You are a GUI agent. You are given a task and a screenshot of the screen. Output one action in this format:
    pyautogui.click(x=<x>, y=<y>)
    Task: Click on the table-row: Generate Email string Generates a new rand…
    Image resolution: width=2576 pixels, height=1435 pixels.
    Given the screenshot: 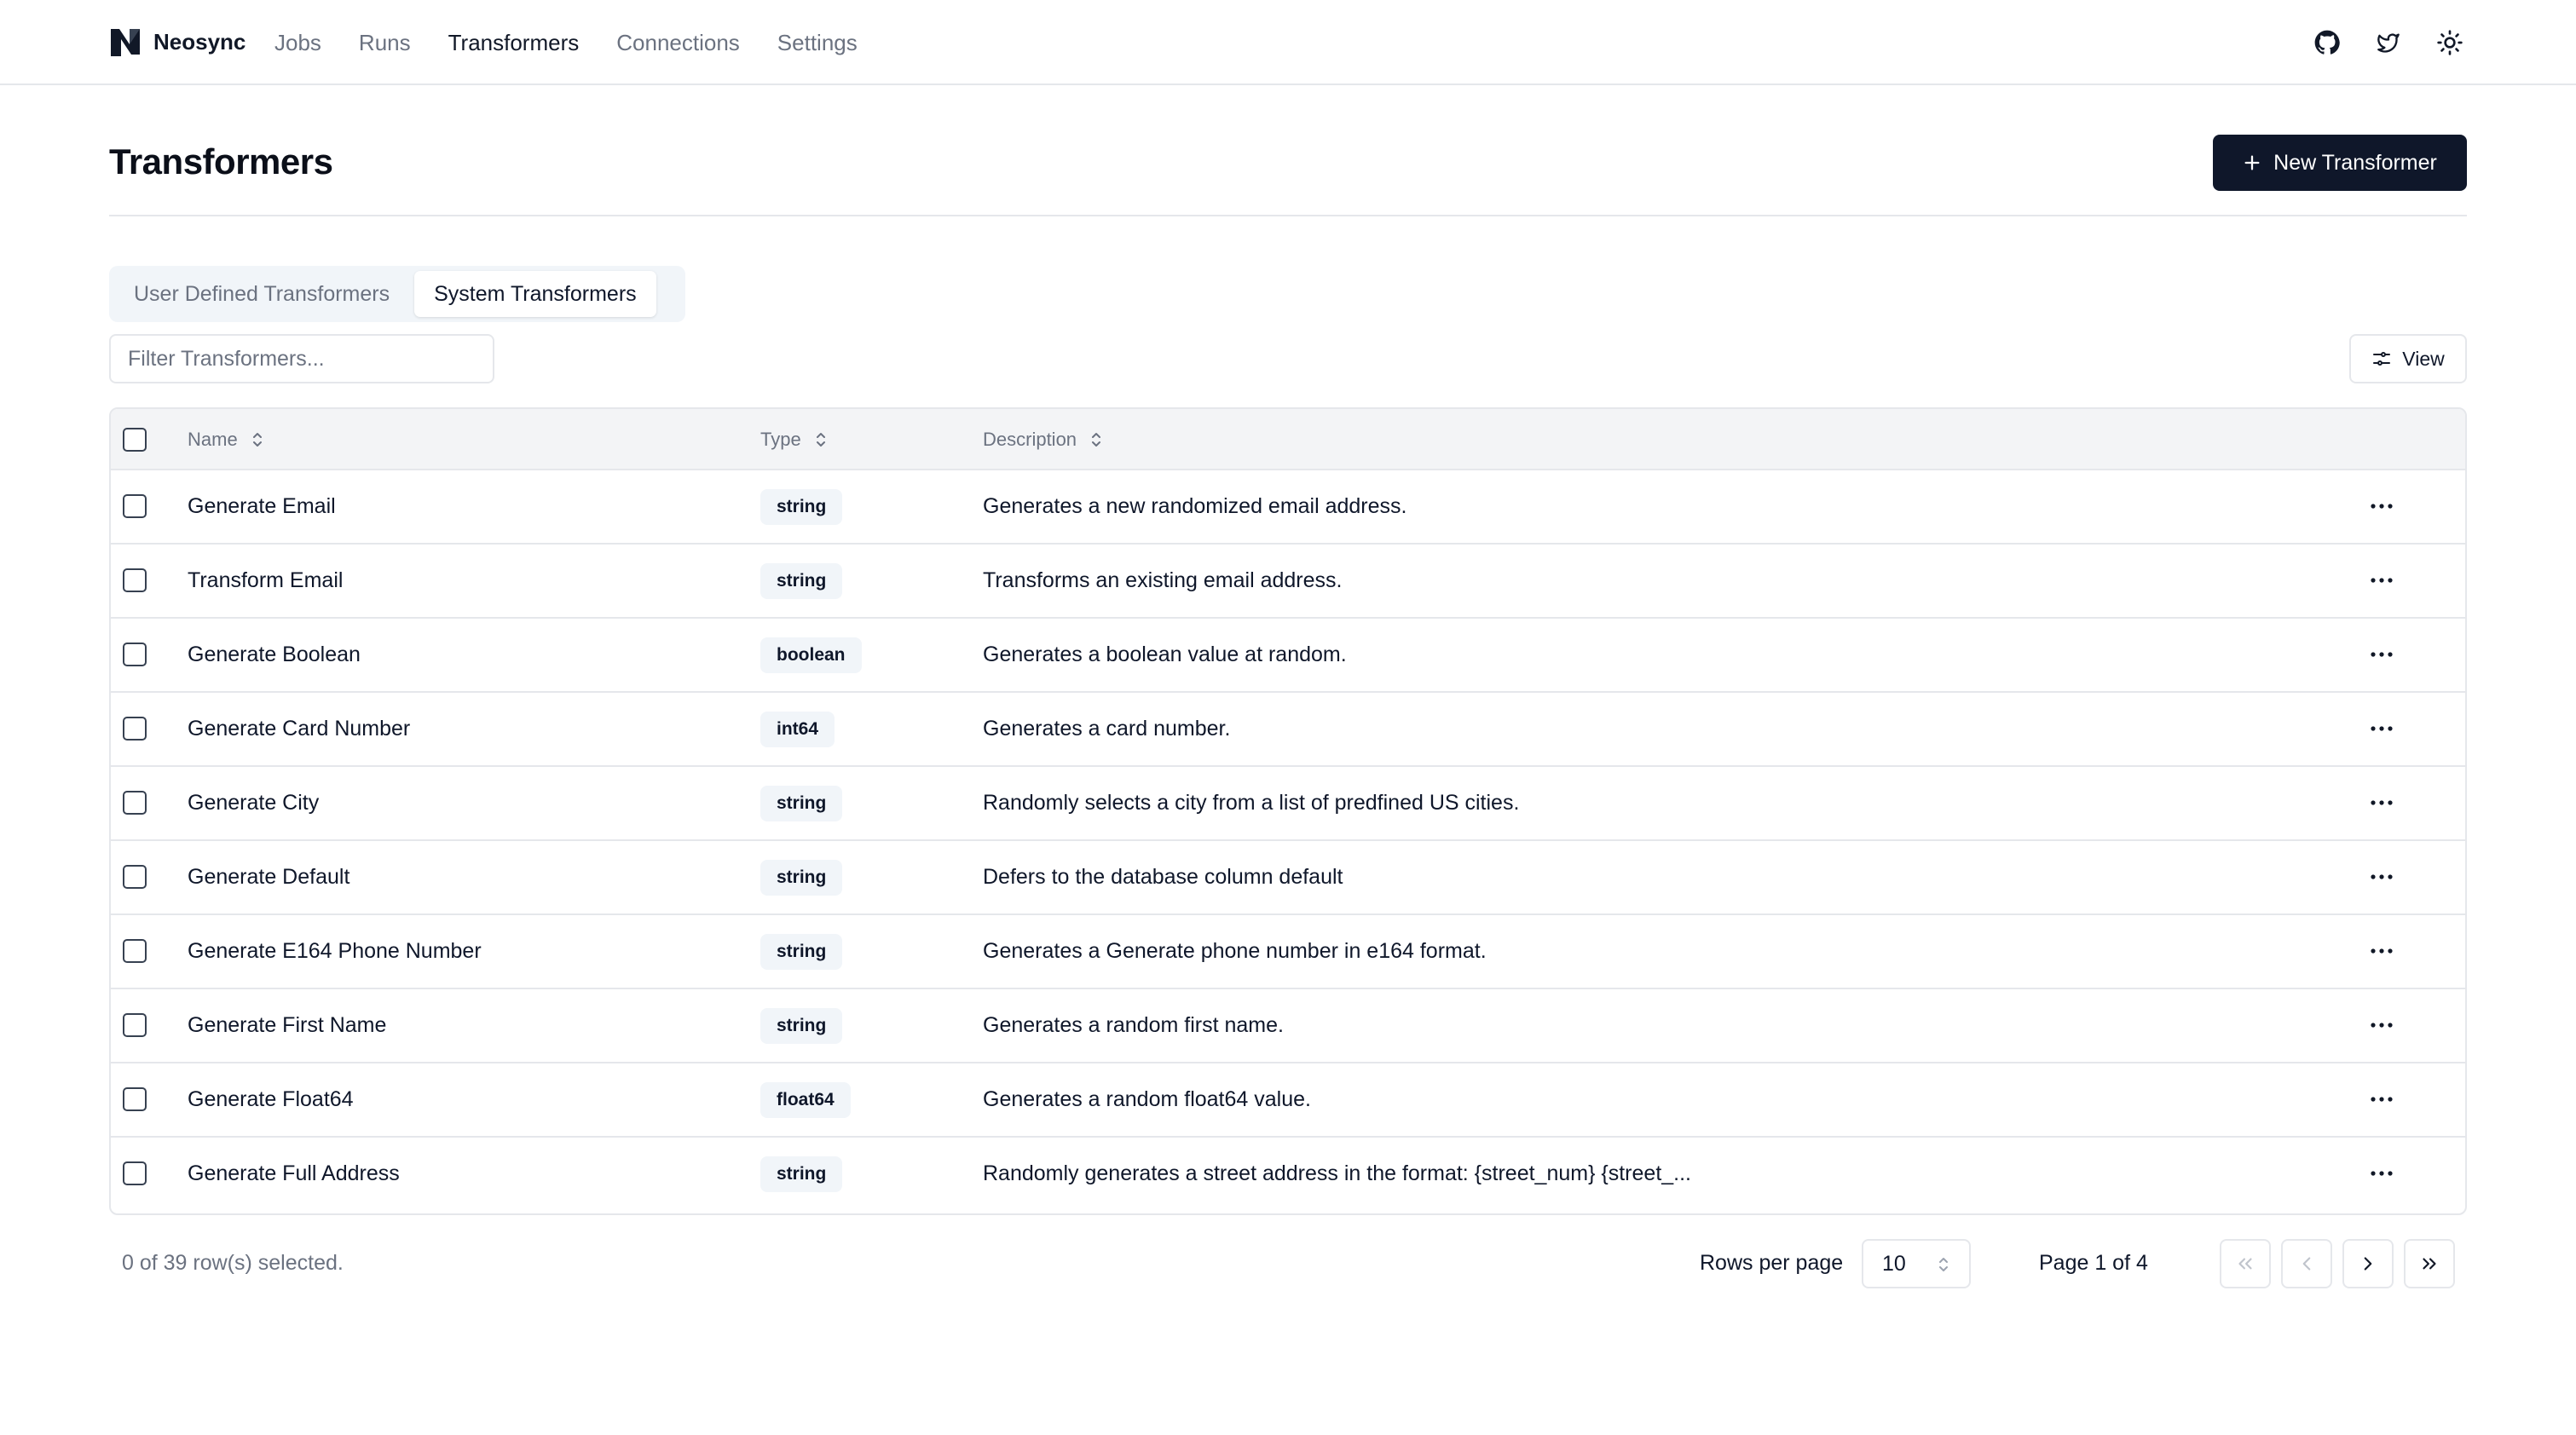 What is the action you would take?
    pyautogui.click(x=1288, y=507)
    